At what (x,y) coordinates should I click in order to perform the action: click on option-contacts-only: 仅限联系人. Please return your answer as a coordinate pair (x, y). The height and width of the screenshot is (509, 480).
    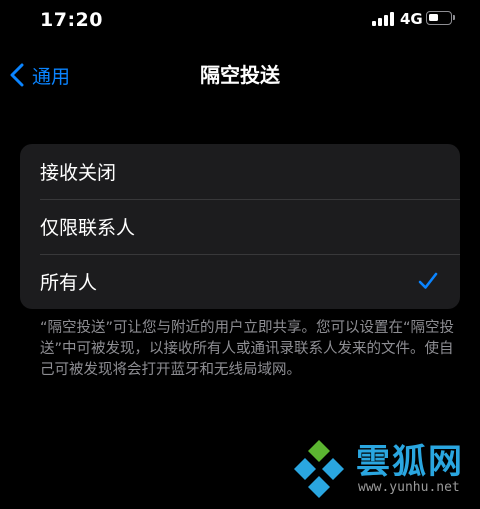
    Looking at the image, I should click on (240, 226).